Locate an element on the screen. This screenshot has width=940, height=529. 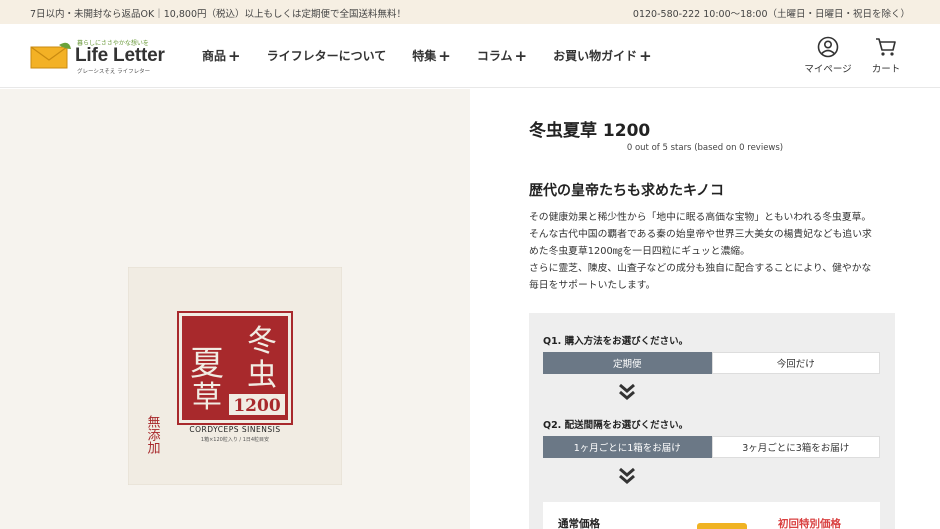
option-one-time: 今回だけ is located at coordinates (795, 363).